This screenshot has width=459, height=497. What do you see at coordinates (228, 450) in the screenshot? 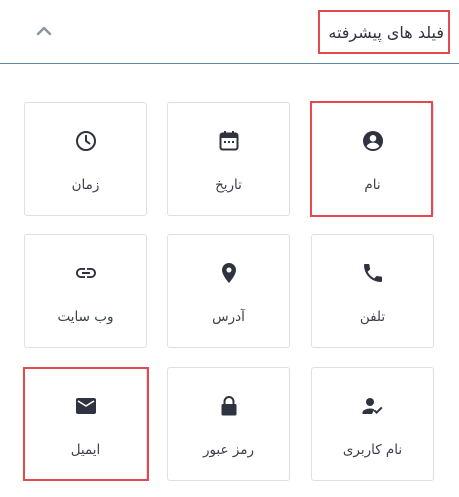
I see `field-label: رمز عبور` at bounding box center [228, 450].